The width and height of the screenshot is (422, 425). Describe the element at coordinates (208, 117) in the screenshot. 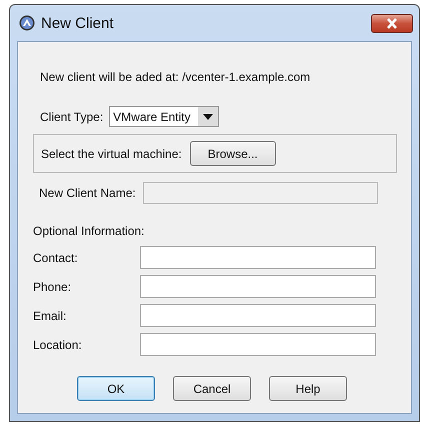

I see `dropdown-arrow-icon` at that location.